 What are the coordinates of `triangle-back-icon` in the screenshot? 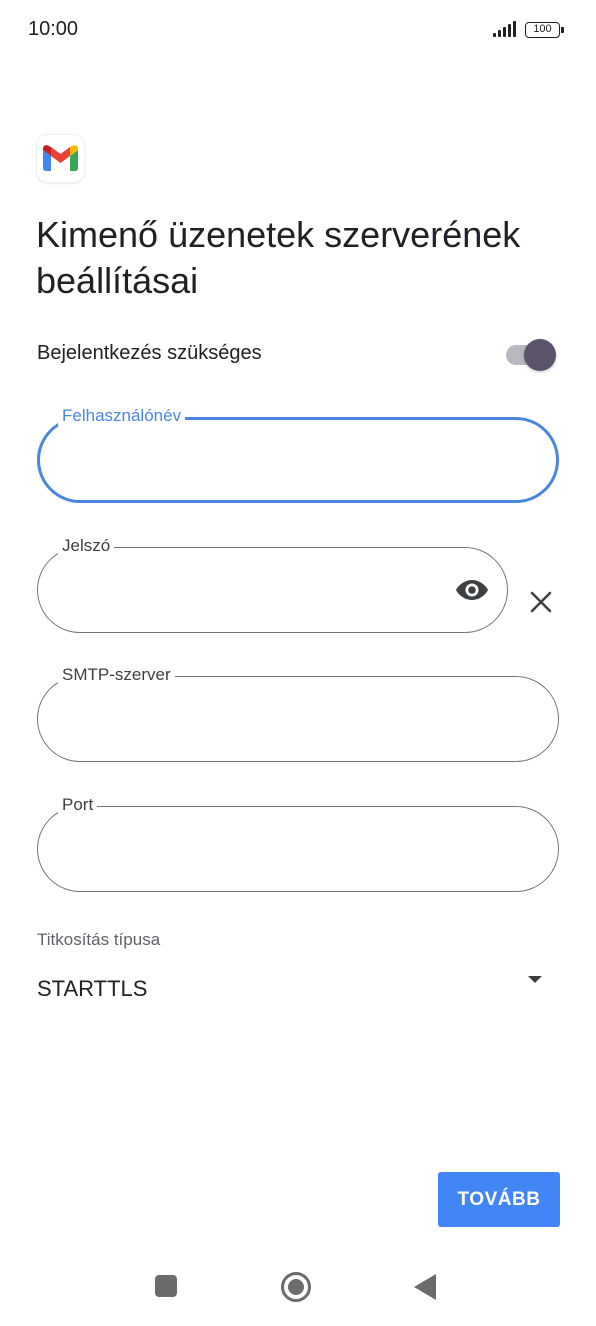 It's located at (425, 1287).